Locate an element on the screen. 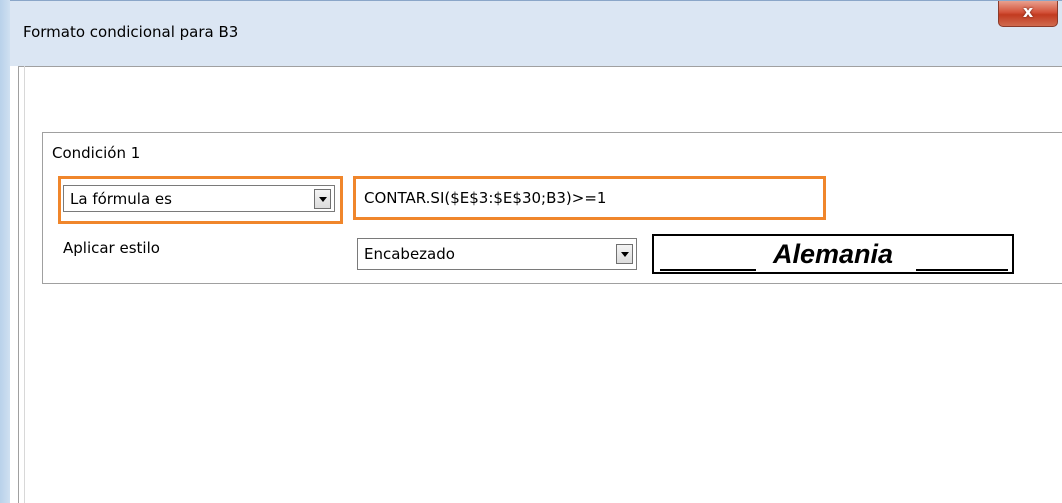  style-value: Encabezado is located at coordinates (409, 254).